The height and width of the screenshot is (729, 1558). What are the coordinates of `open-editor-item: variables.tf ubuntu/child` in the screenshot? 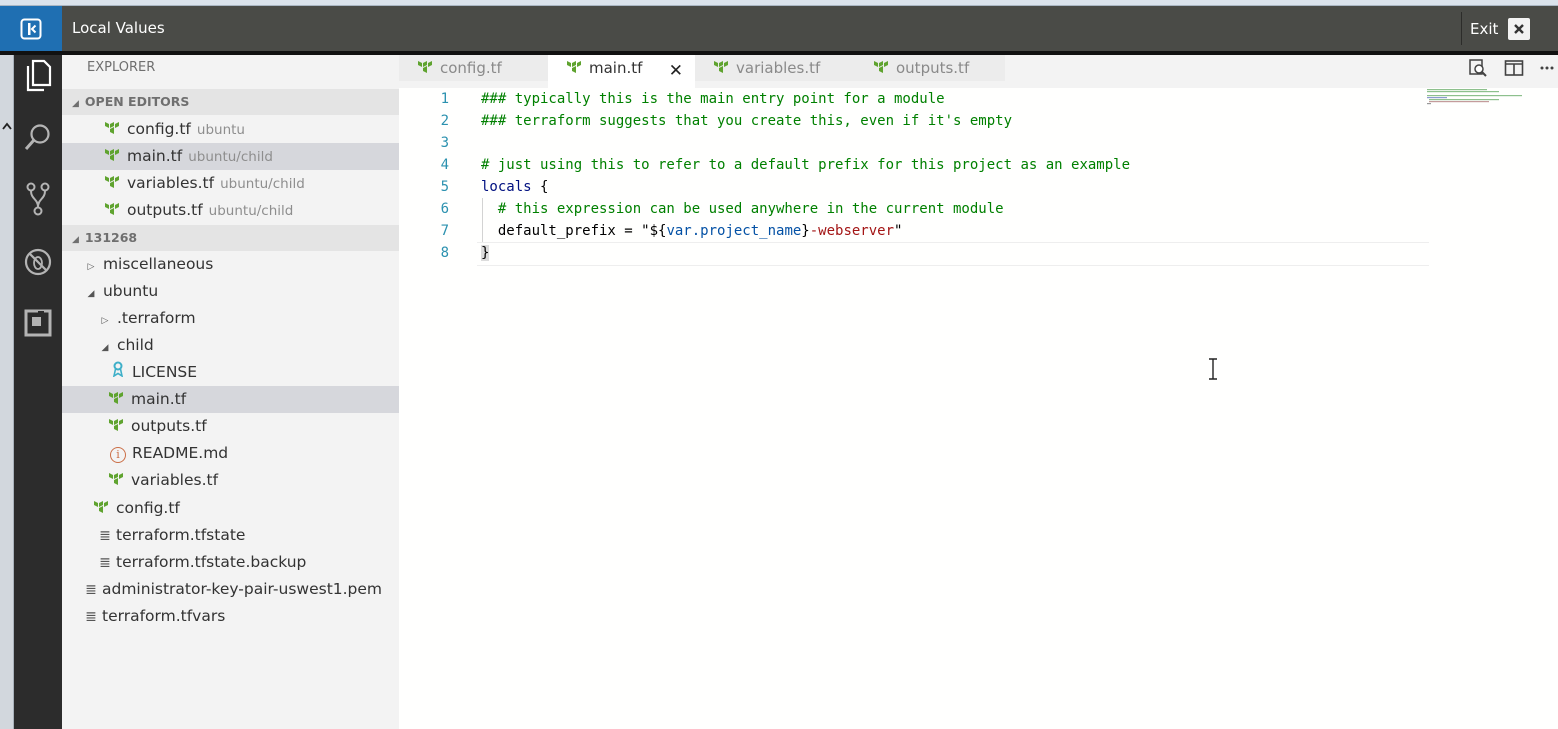 It's located at (230, 183).